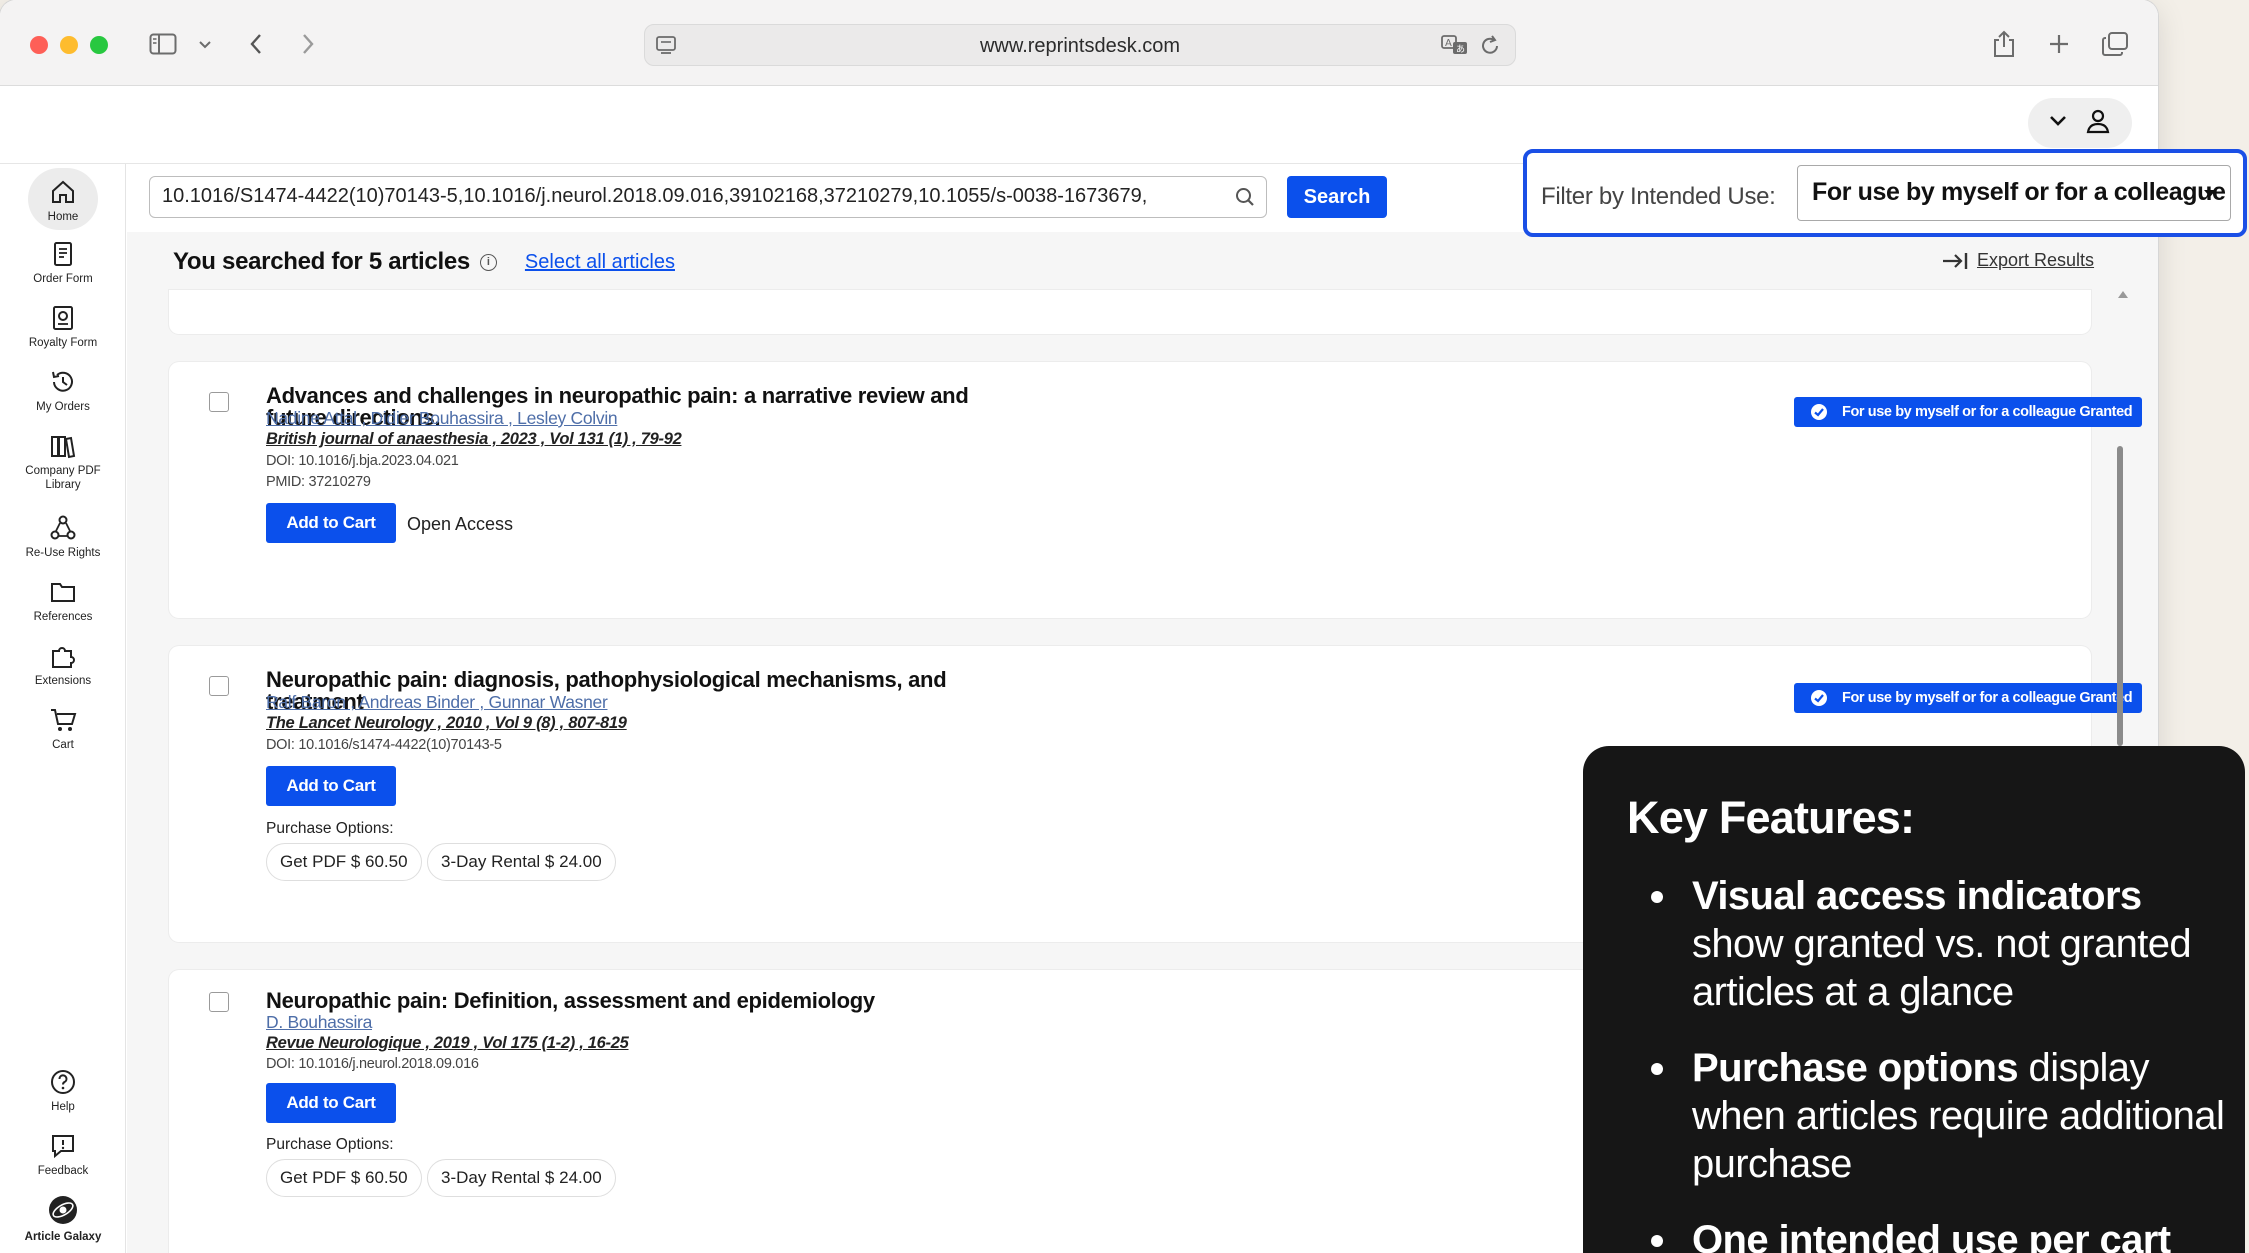  Describe the element at coordinates (63, 318) in the screenshot. I see `royalty-form-icon` at that location.